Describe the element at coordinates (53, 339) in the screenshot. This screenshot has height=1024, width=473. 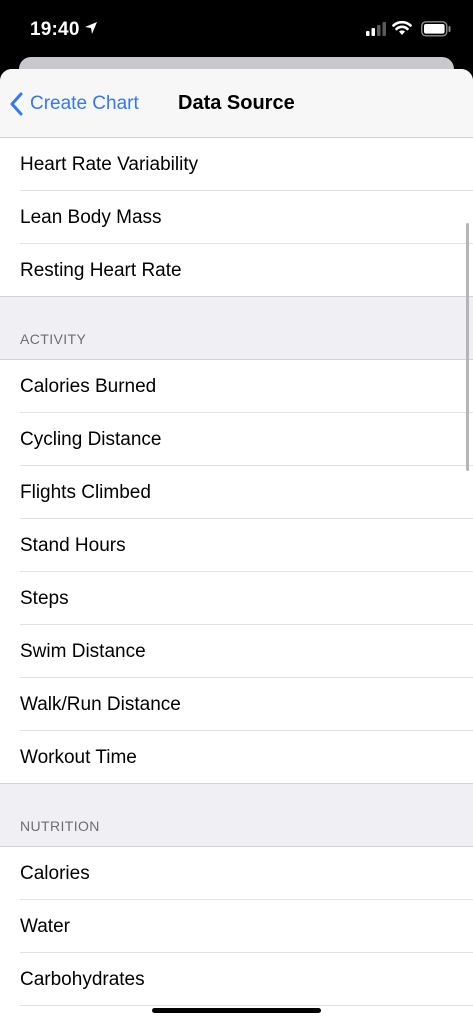
I see `section-header-label: ACTIVITY` at that location.